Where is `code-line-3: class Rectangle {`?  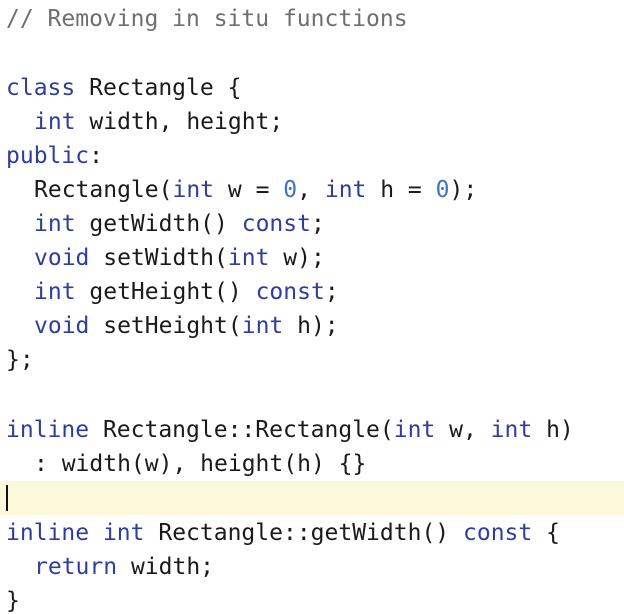
code-line-3: class Rectangle { is located at coordinates (312, 88).